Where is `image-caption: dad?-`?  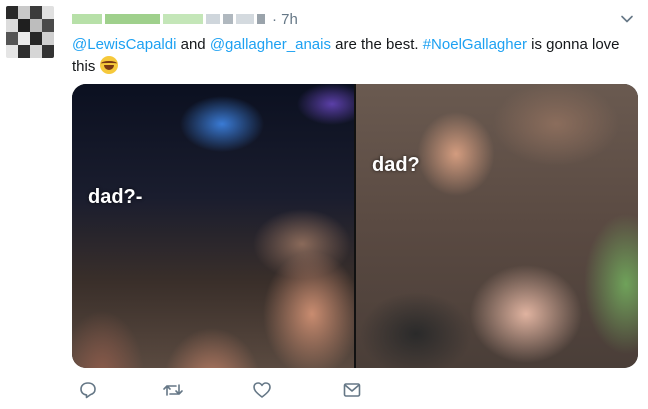 image-caption: dad?- is located at coordinates (115, 197).